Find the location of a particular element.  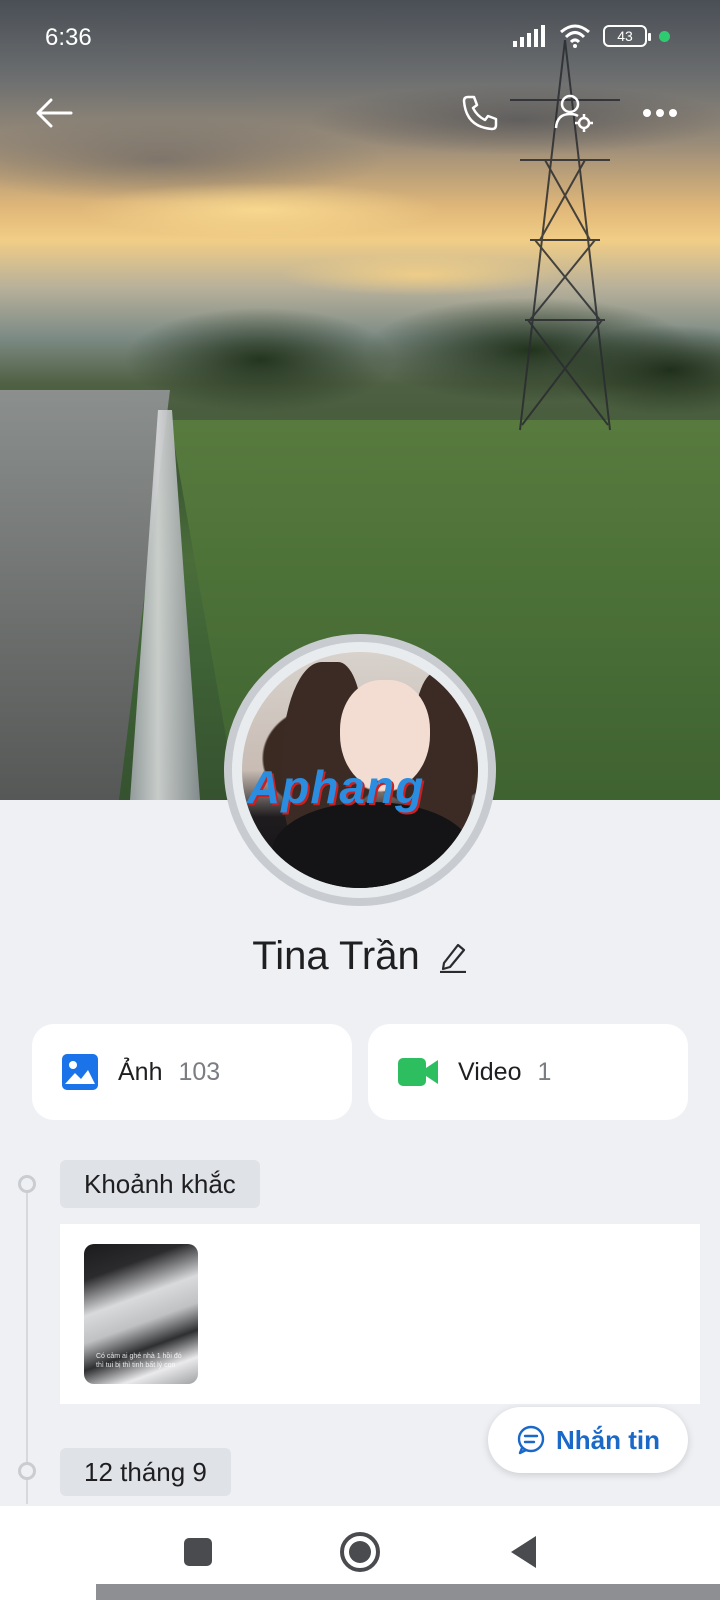

cover-trees is located at coordinates (415, 360).